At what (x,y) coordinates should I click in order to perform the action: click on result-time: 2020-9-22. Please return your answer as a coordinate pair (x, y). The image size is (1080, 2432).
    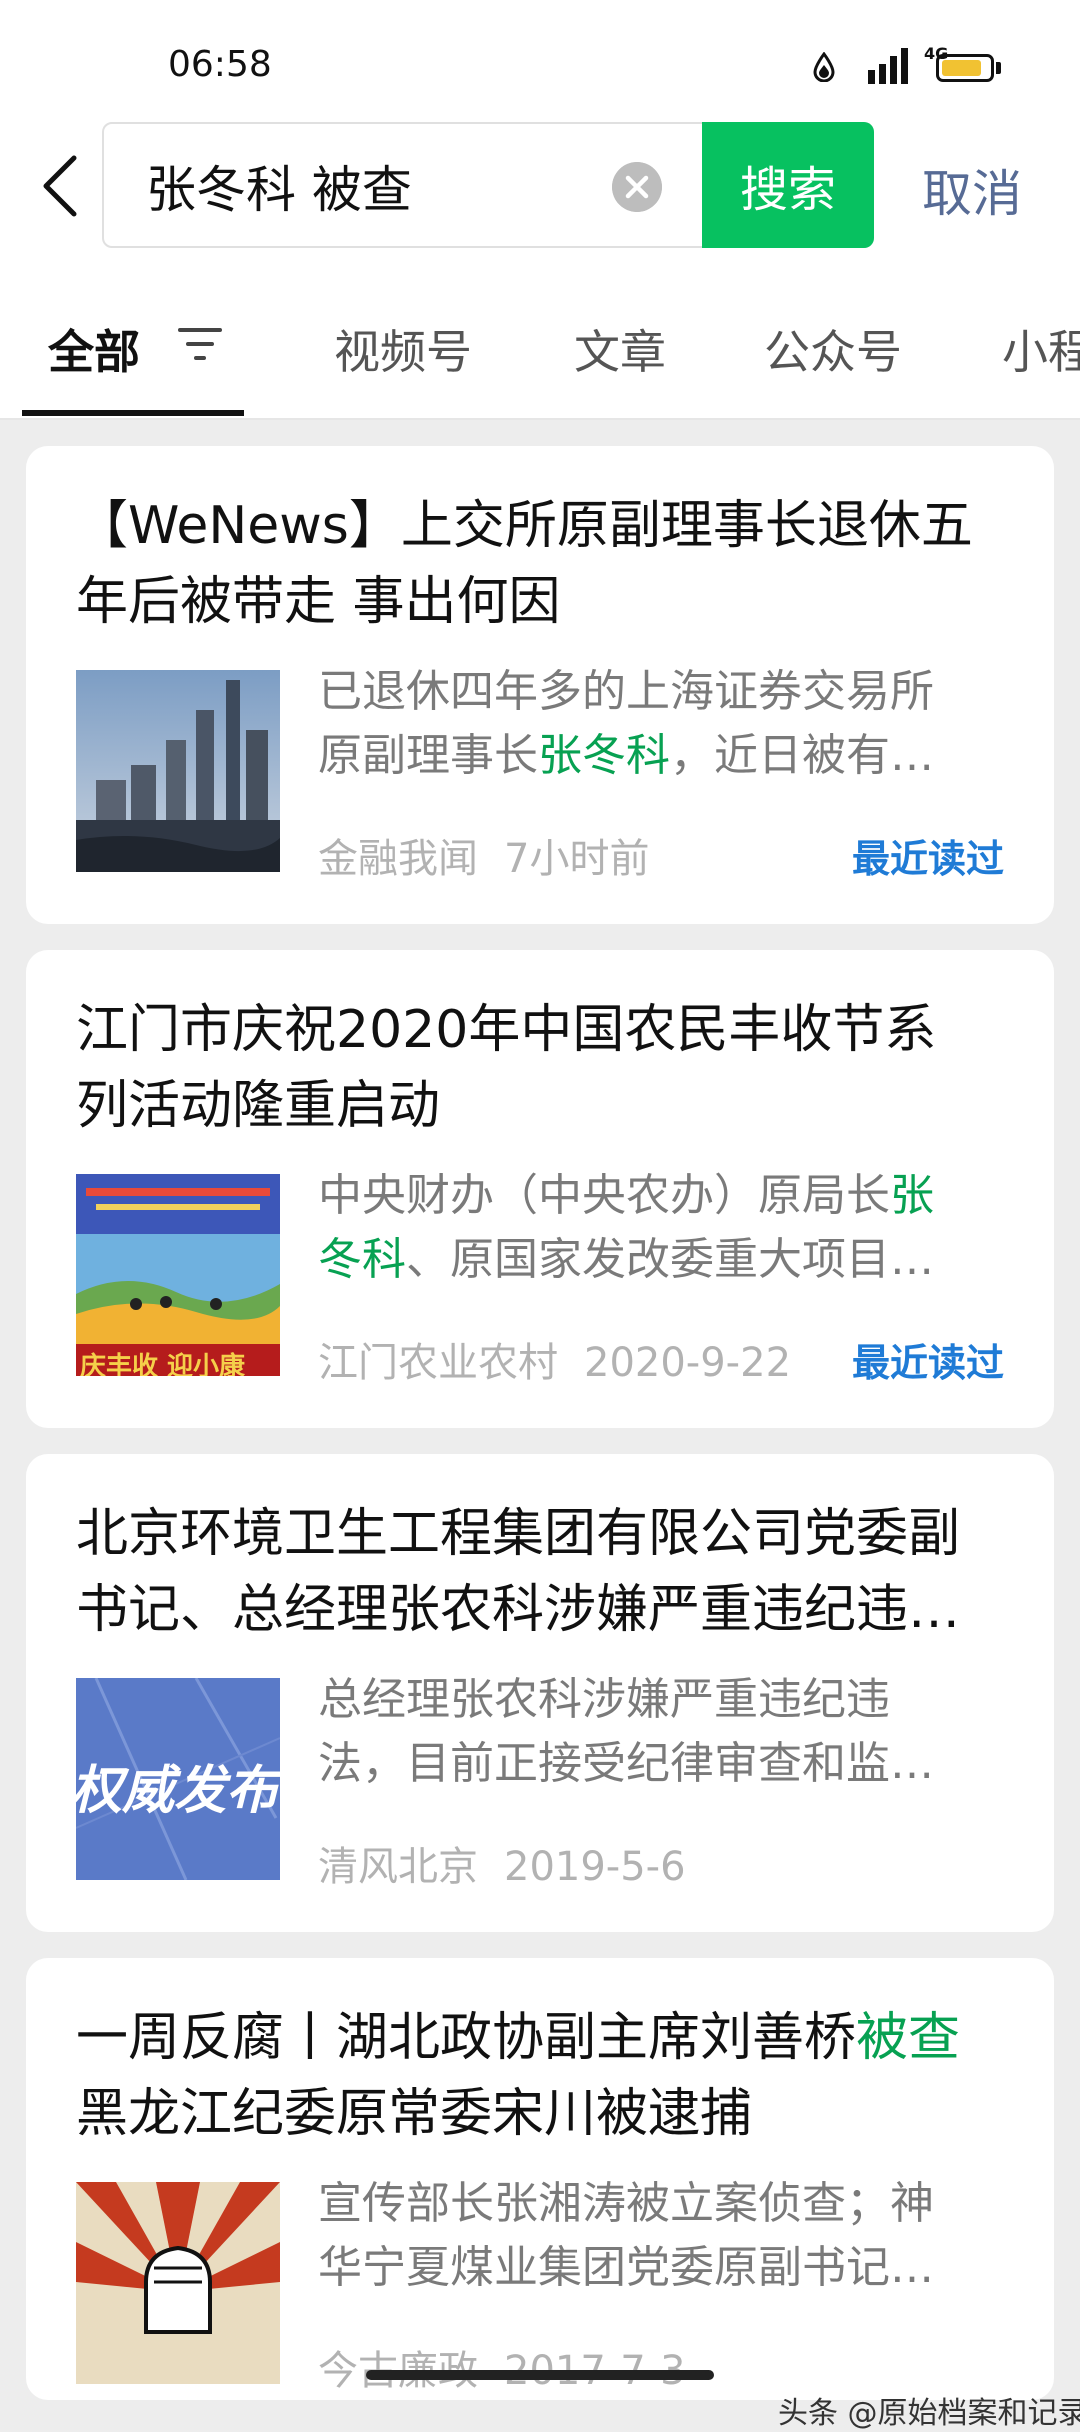
    Looking at the image, I should click on (688, 1363).